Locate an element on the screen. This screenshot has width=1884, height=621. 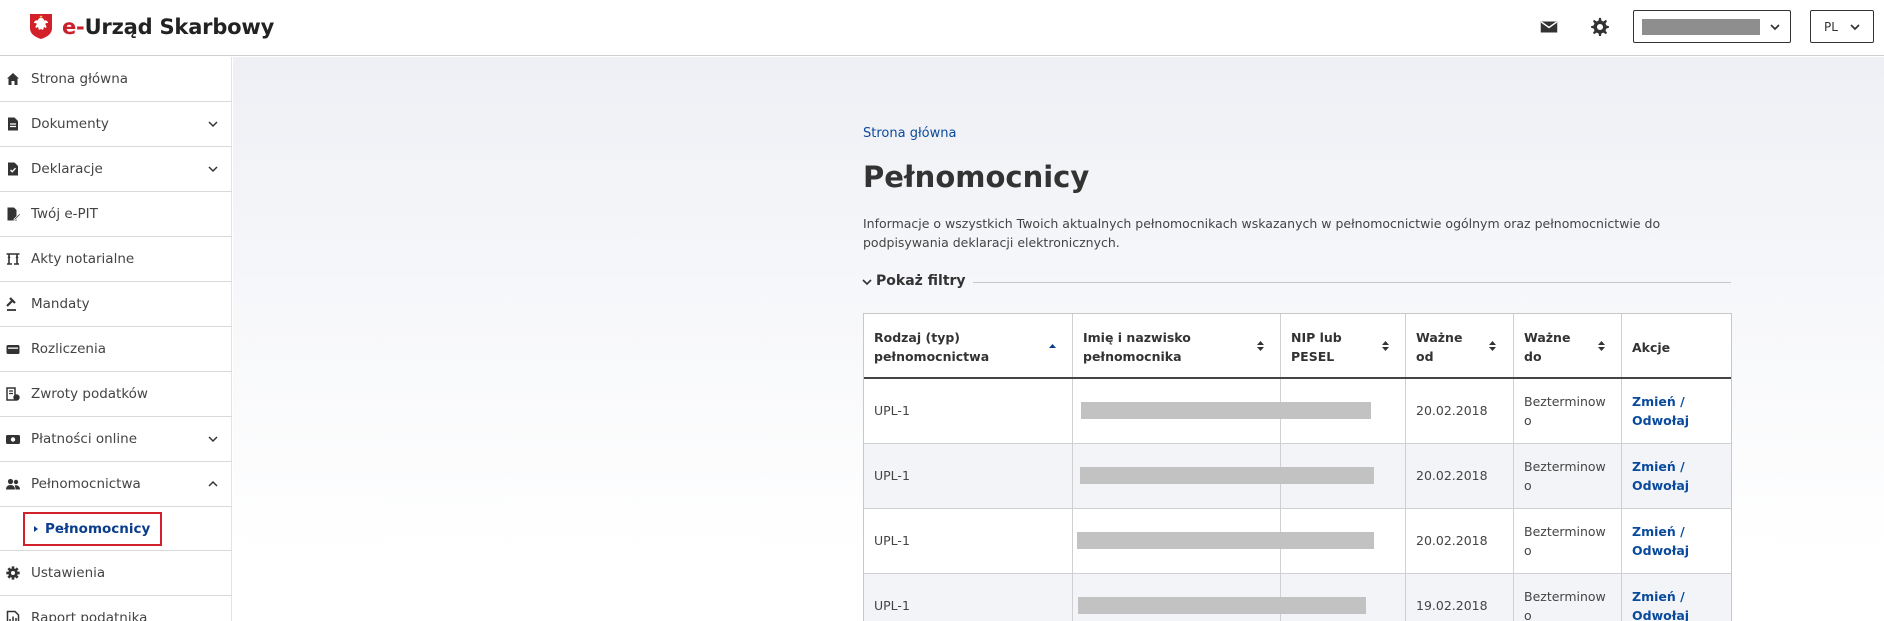
redacted-user-name is located at coordinates (1701, 27).